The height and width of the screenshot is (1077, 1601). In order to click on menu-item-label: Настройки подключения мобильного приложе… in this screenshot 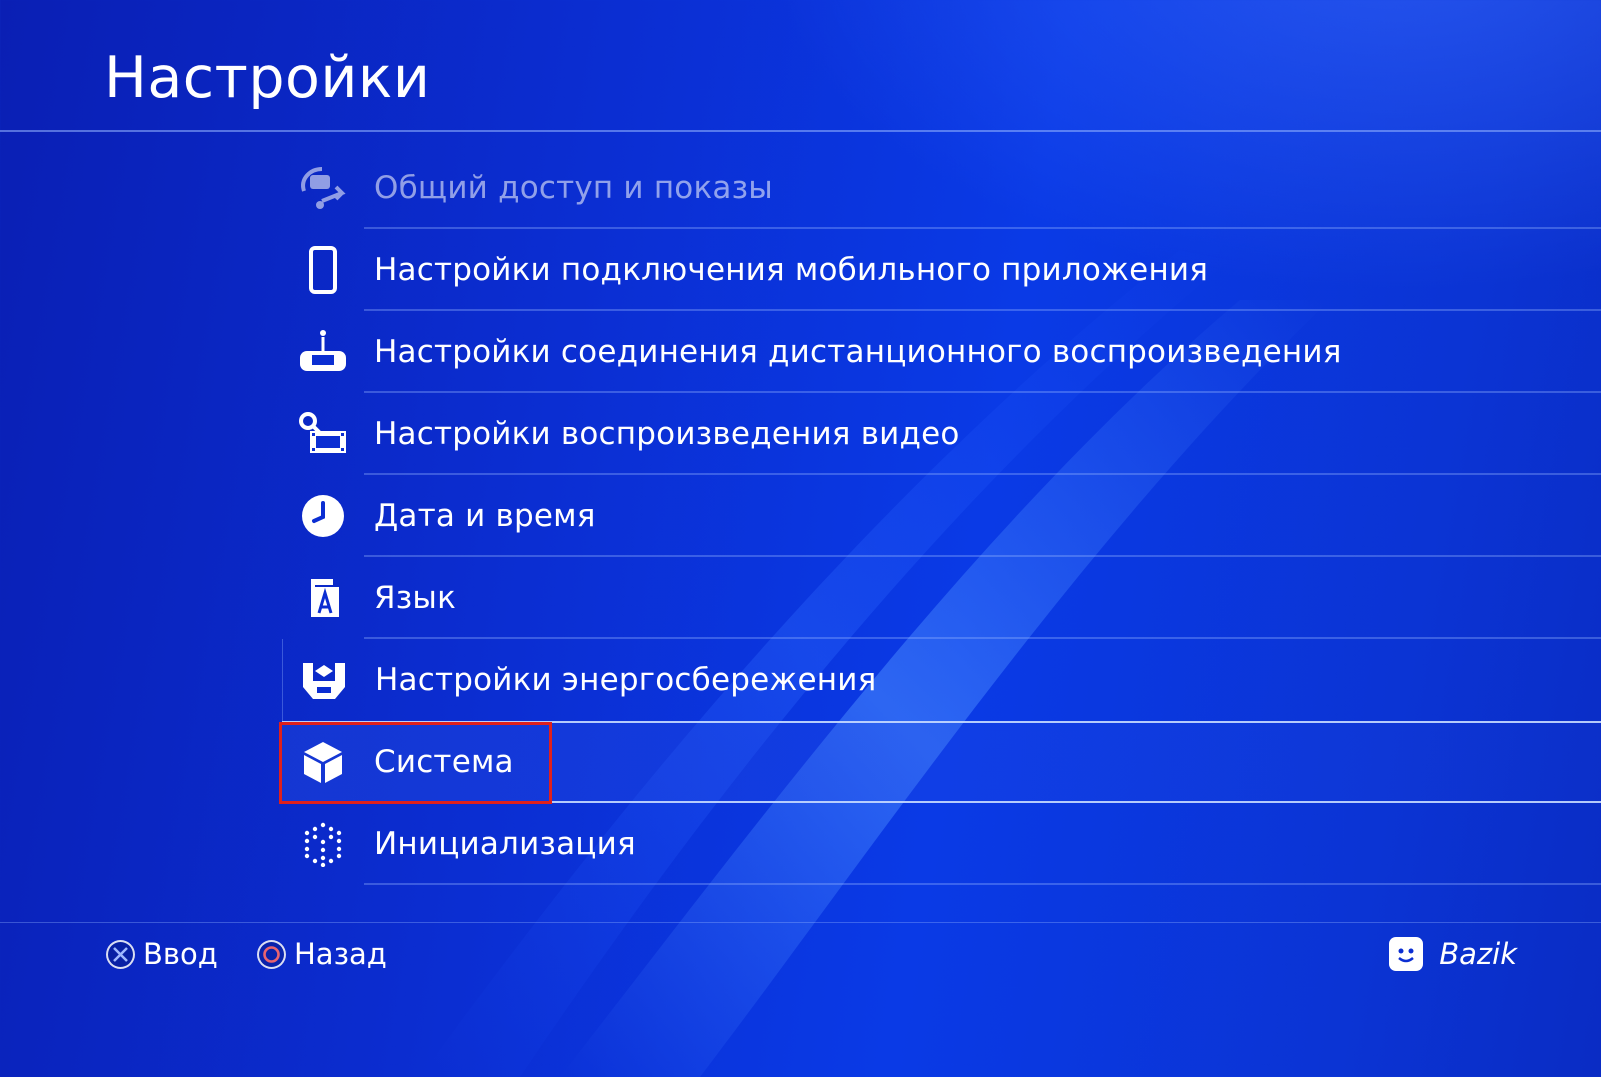, I will do `click(791, 270)`.